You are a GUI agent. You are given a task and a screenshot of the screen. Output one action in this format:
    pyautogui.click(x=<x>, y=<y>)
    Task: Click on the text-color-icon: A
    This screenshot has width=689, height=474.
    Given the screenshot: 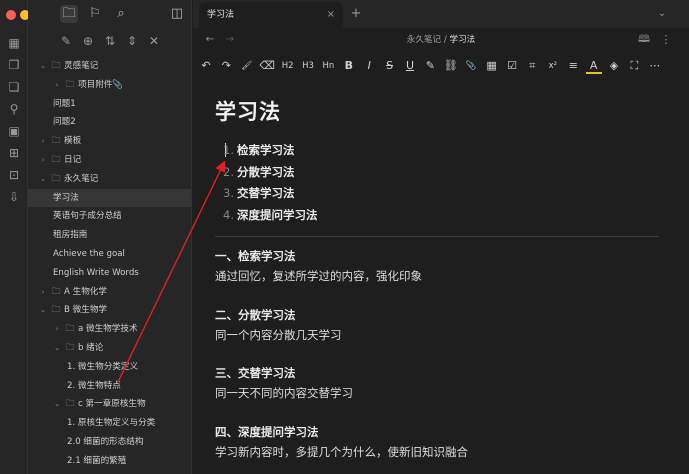 What is the action you would take?
    pyautogui.click(x=593, y=66)
    